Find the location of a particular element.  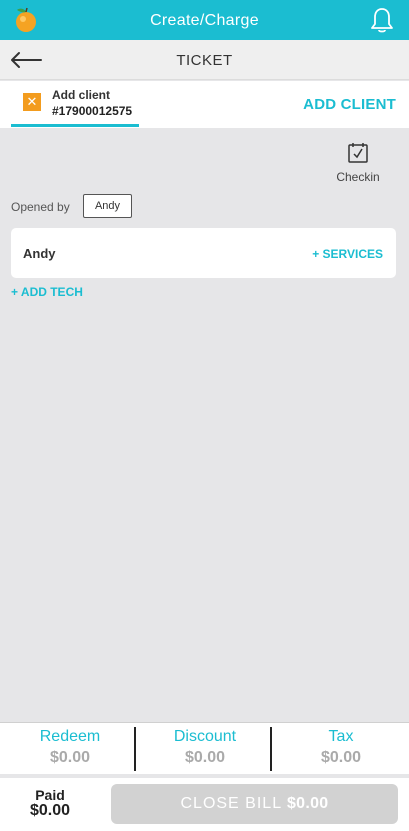

tax-value: $0.00 is located at coordinates (341, 757).